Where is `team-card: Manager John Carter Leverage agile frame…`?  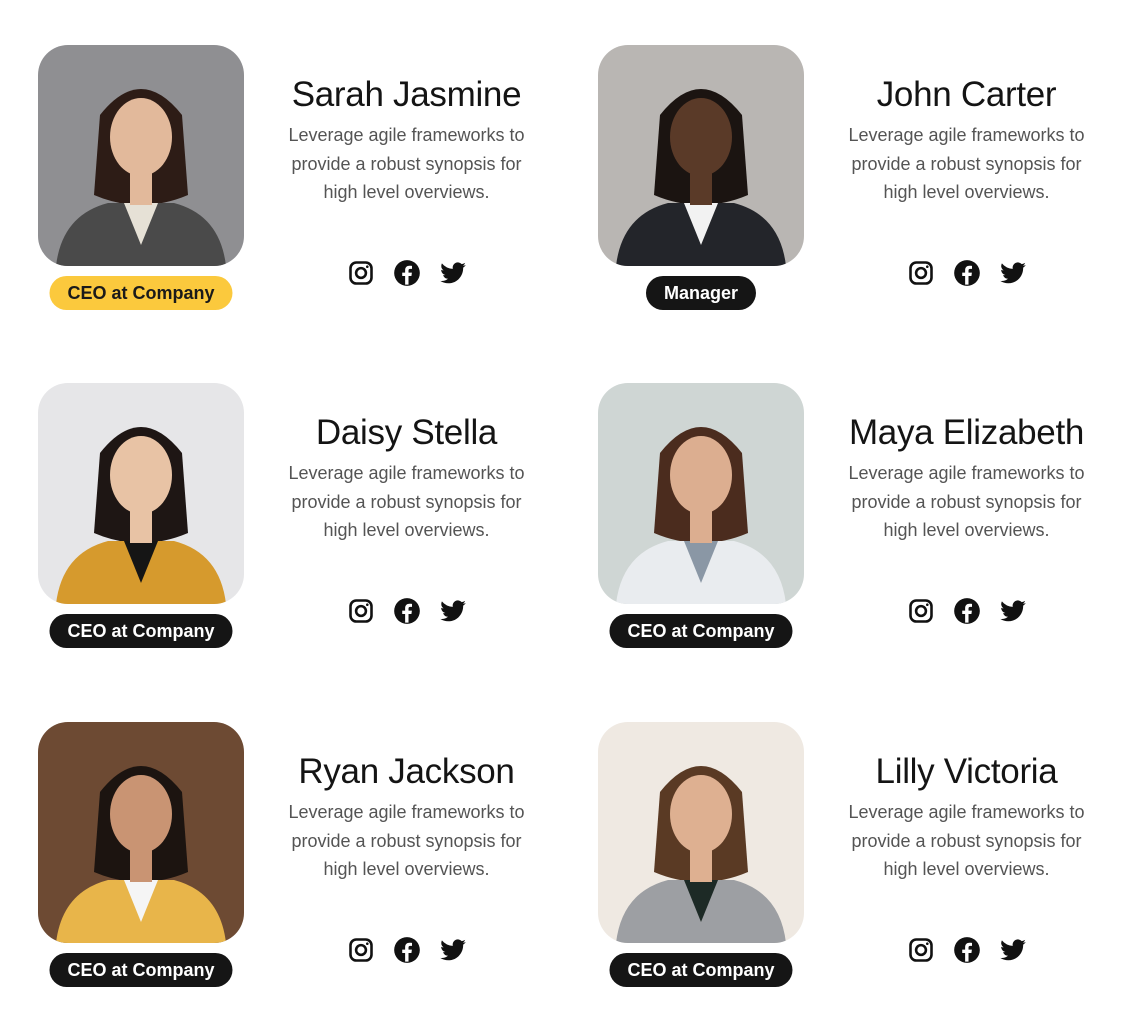
team-card: Manager John Carter Leverage agile frame… is located at coordinates (858, 190).